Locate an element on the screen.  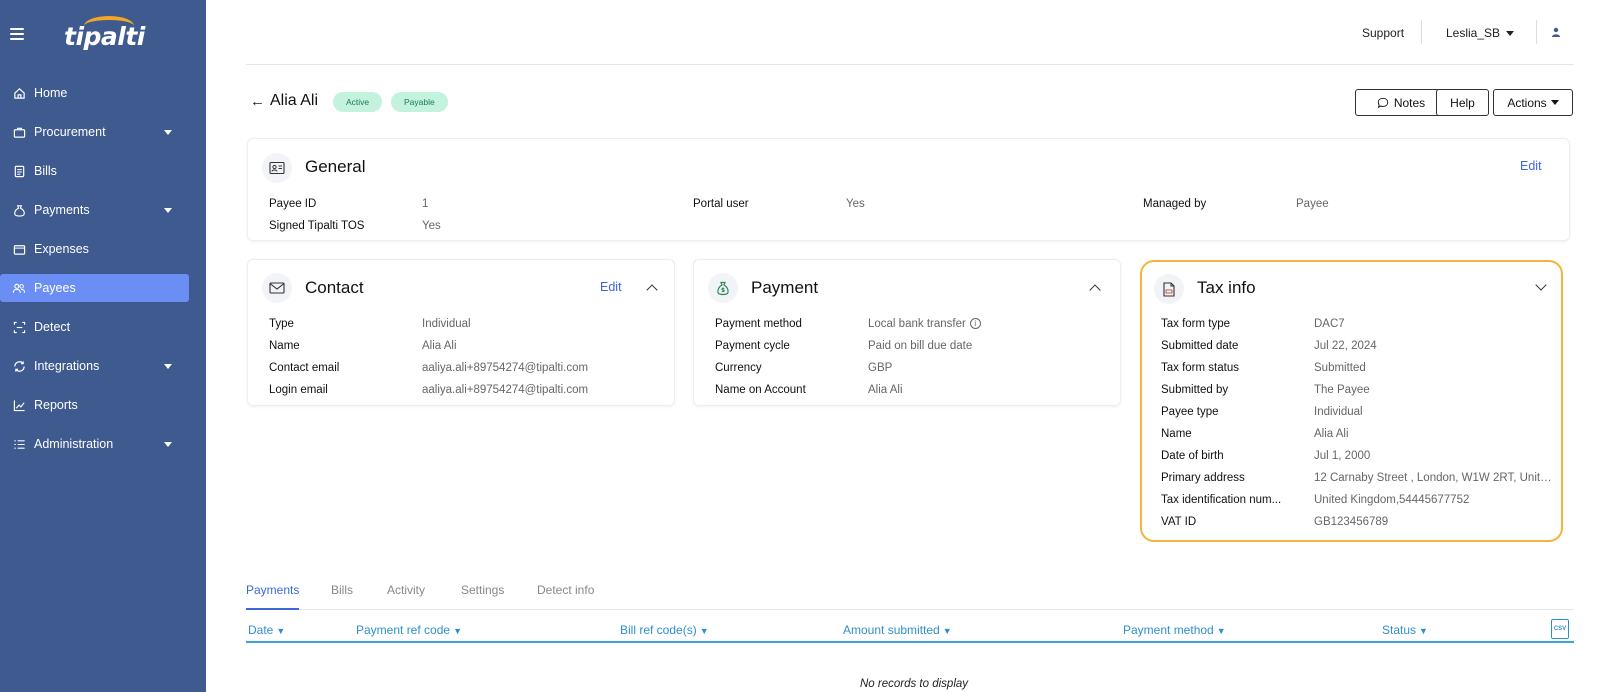
sidebar-item-label: Reports is located at coordinates (56, 405).